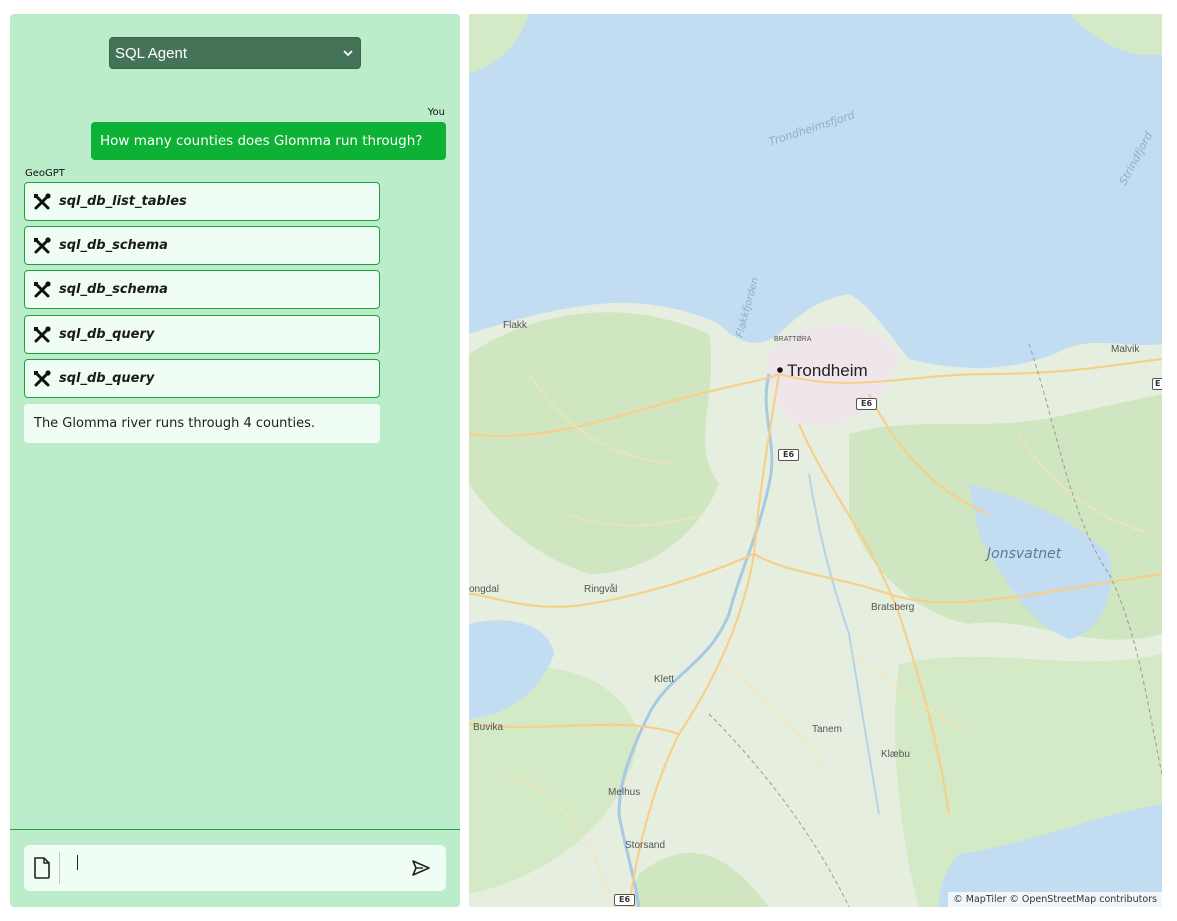  I want to click on map-place-label: Klæbu, so click(895, 754).